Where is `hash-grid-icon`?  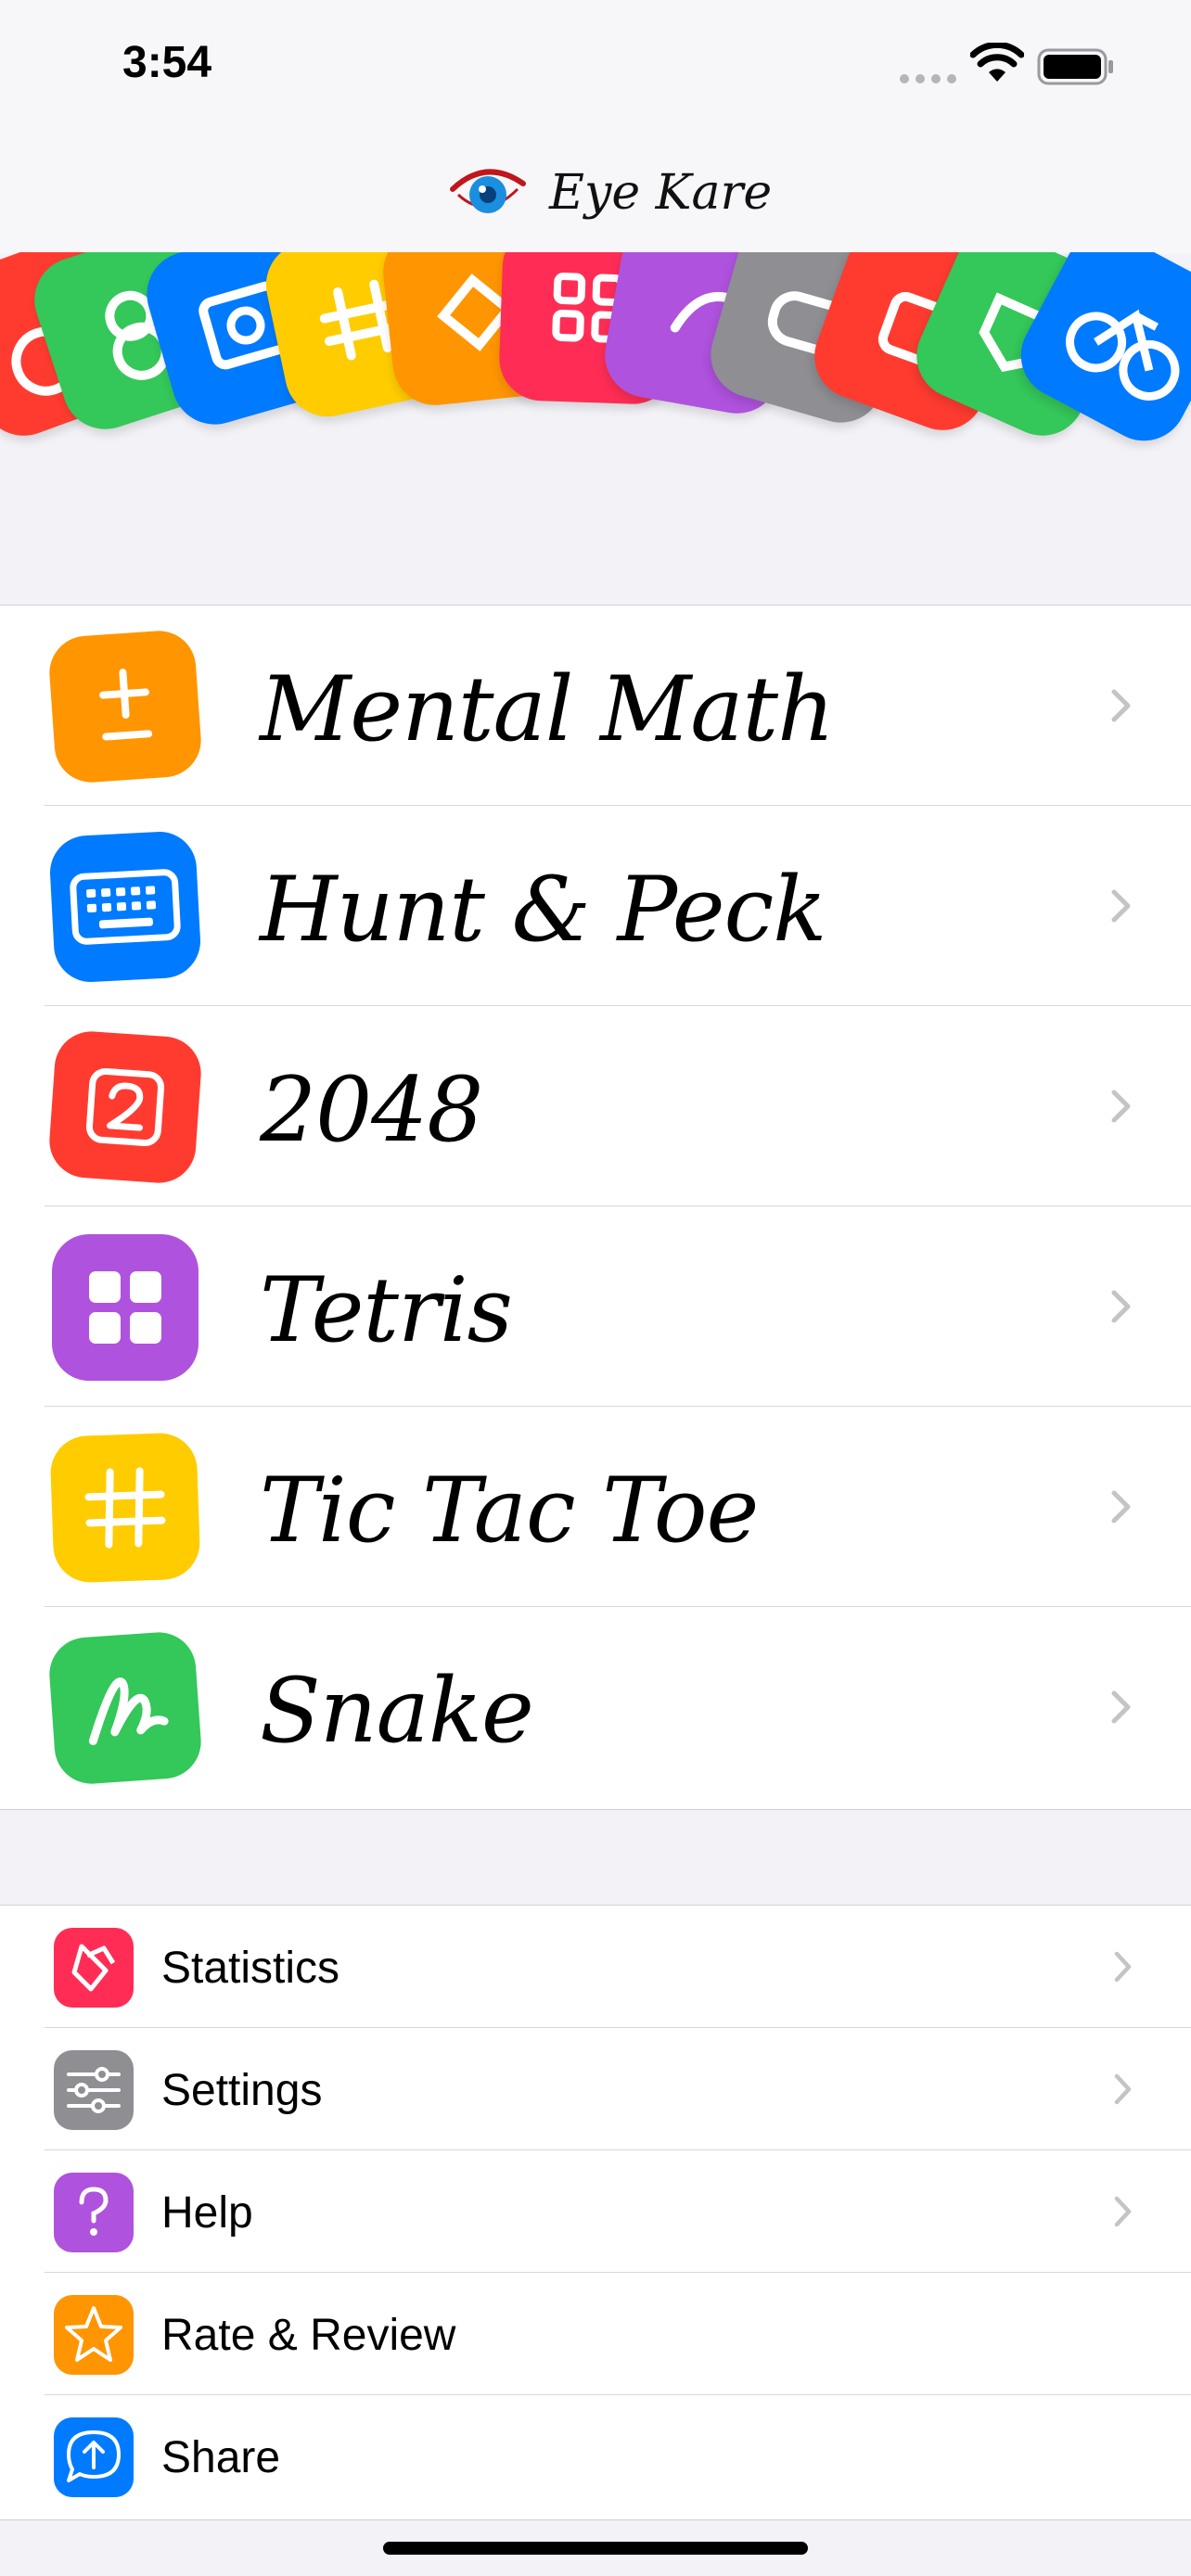 hash-grid-icon is located at coordinates (125, 1508).